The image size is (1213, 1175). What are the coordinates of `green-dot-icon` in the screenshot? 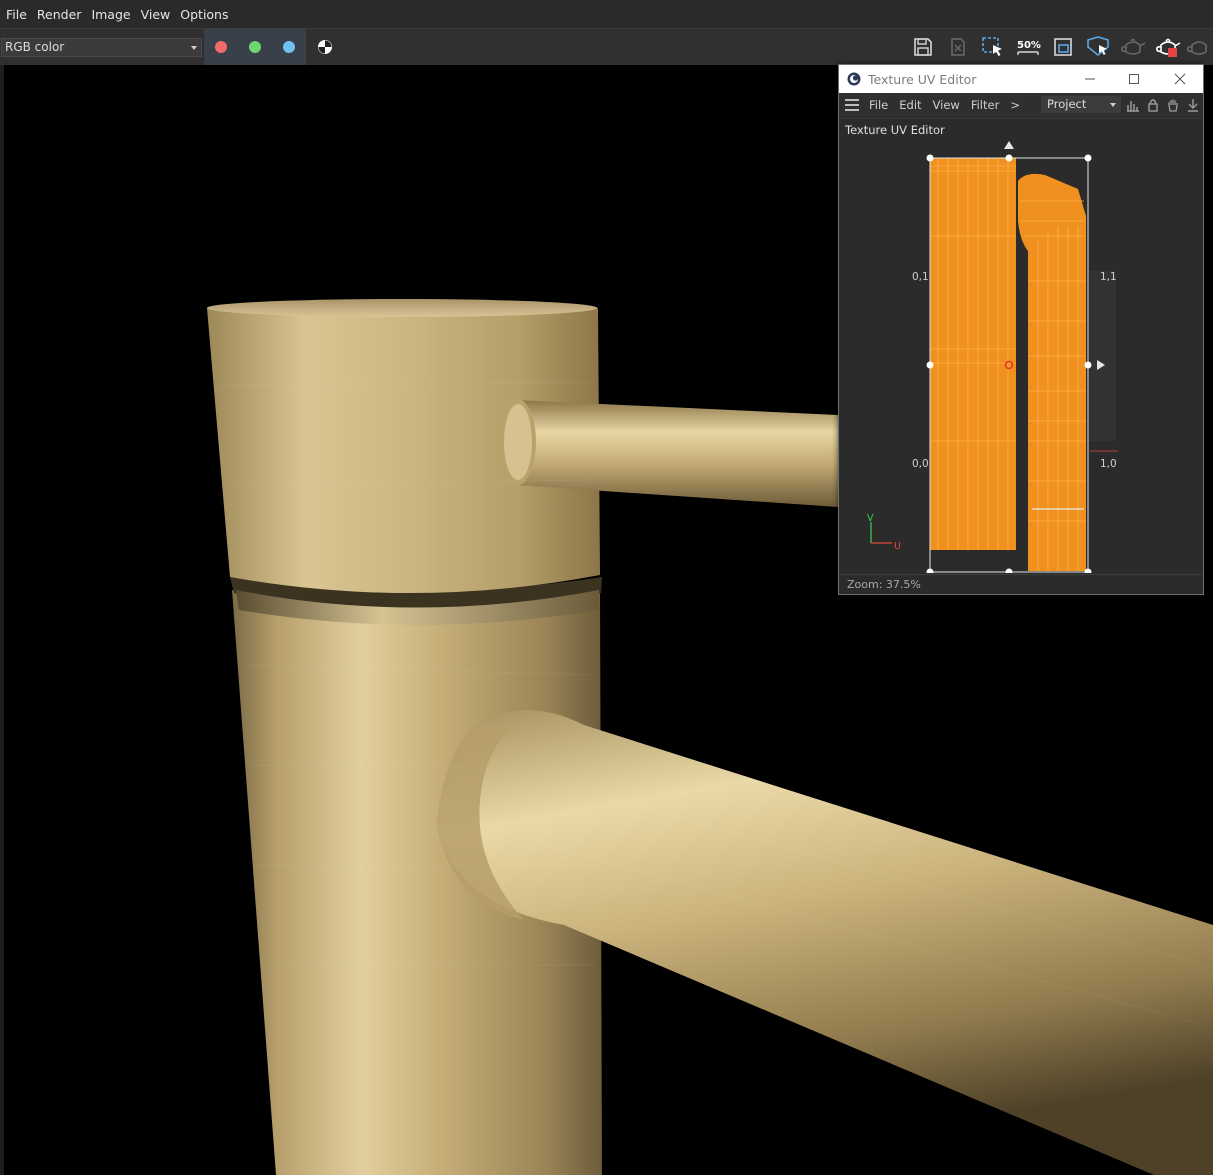 It's located at (255, 47).